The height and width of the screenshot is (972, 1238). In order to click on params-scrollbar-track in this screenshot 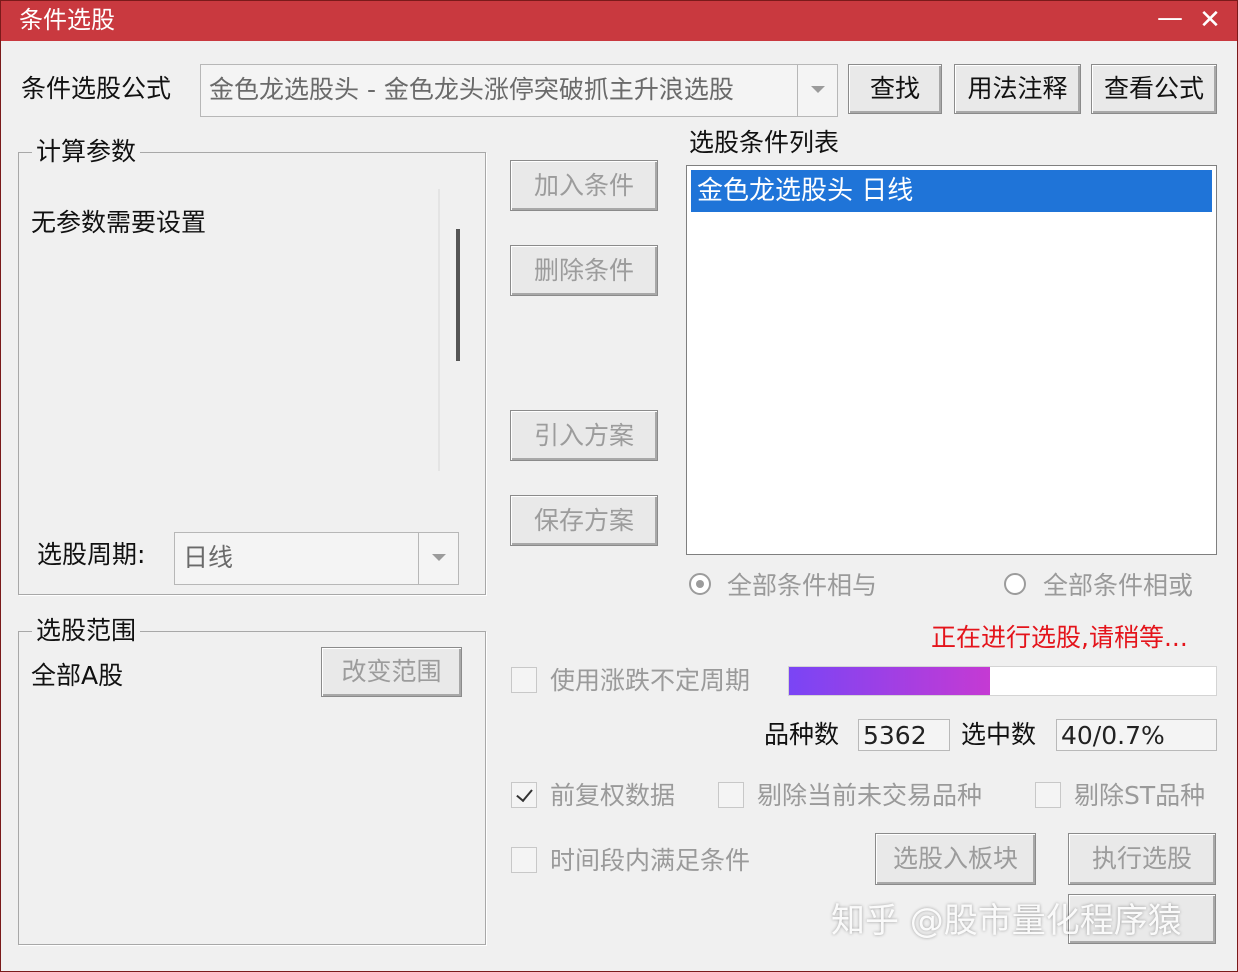, I will do `click(439, 330)`.